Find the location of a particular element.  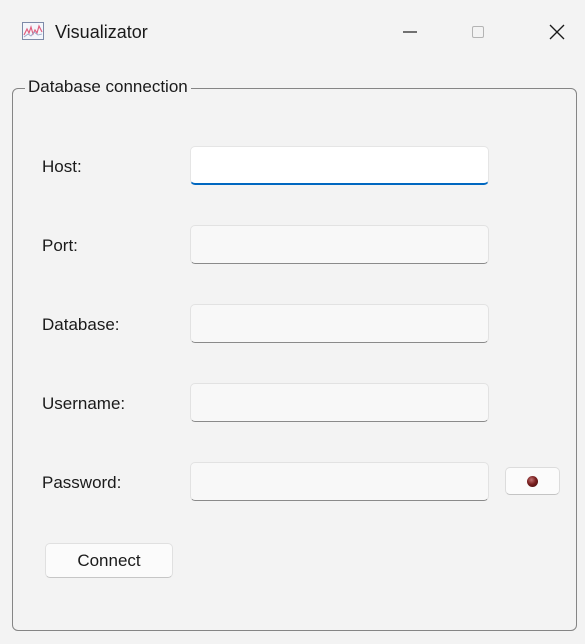

window-title: Visualizator is located at coordinates (101, 32).